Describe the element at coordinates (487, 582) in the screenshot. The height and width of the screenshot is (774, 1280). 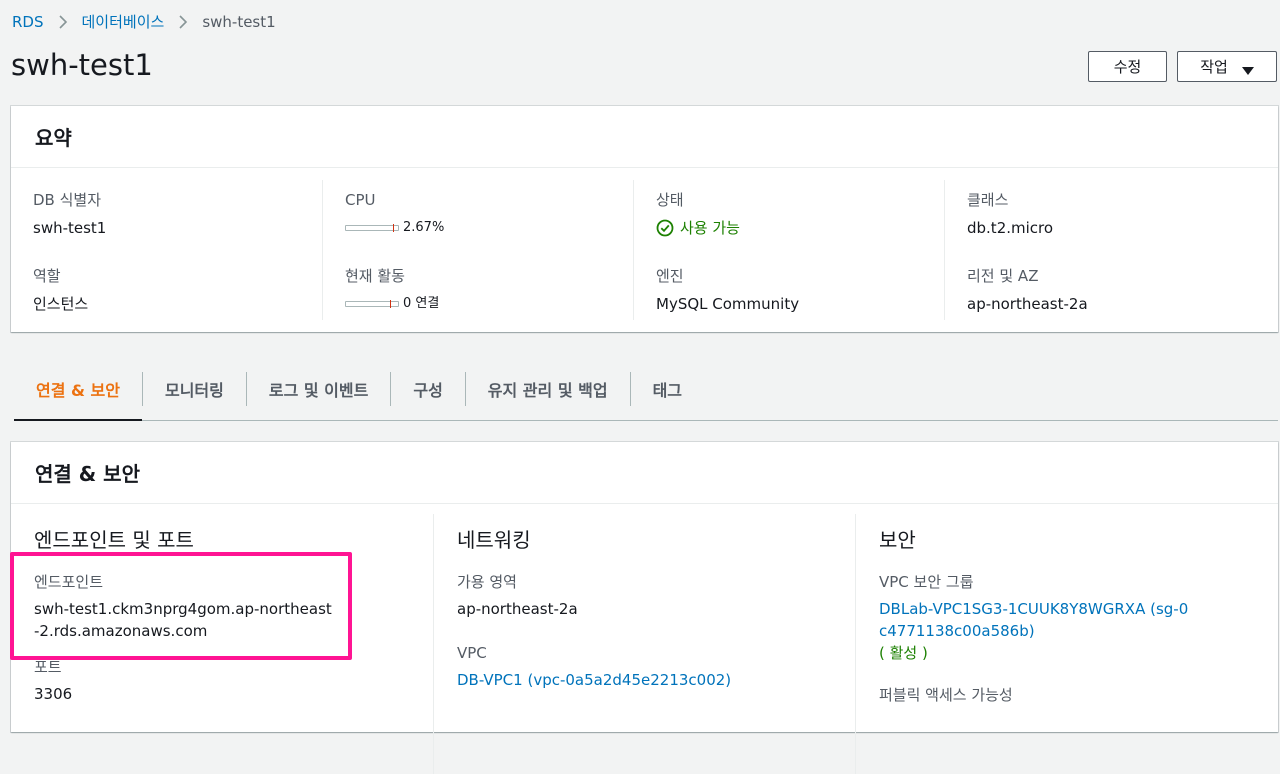
I see `availability-zone-label: 가용 영역` at that location.